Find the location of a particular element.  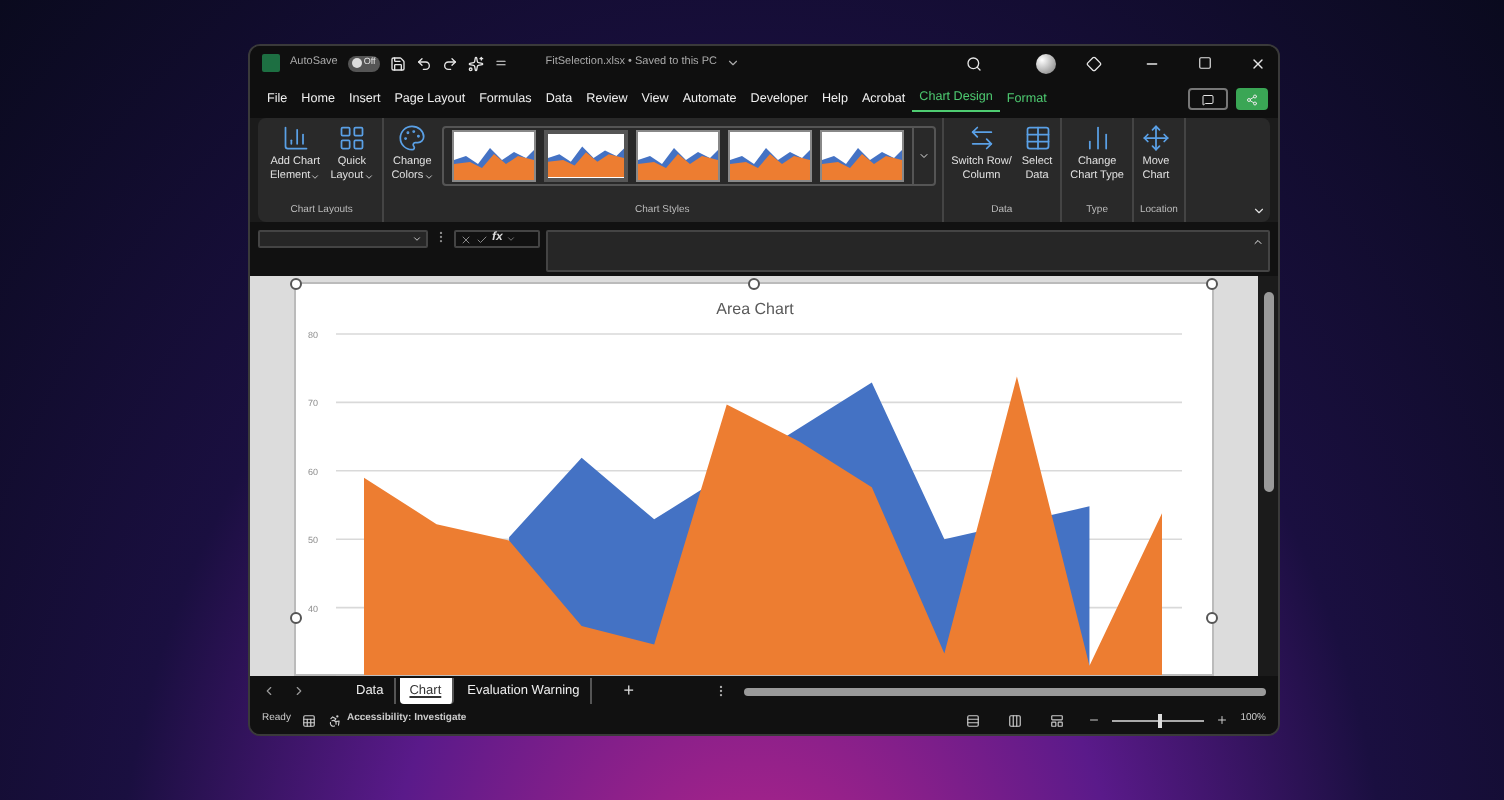

table-icon is located at coordinates (1037, 138).